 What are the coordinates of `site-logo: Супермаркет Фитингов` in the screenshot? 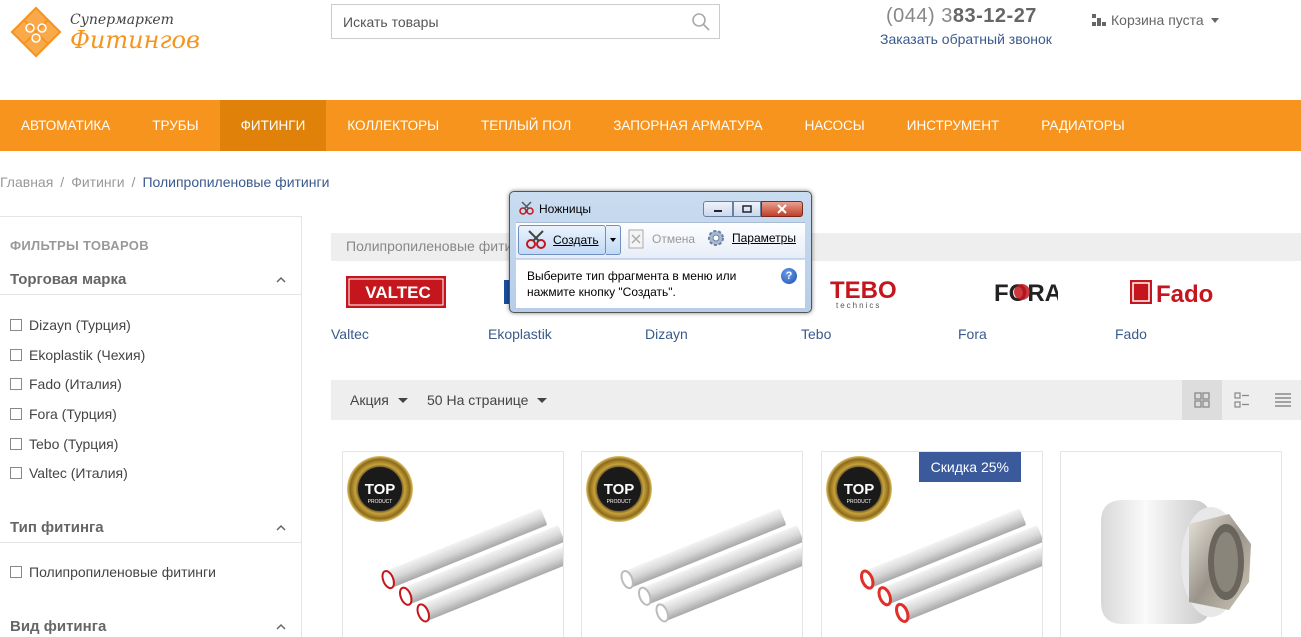 It's located at (105, 32).